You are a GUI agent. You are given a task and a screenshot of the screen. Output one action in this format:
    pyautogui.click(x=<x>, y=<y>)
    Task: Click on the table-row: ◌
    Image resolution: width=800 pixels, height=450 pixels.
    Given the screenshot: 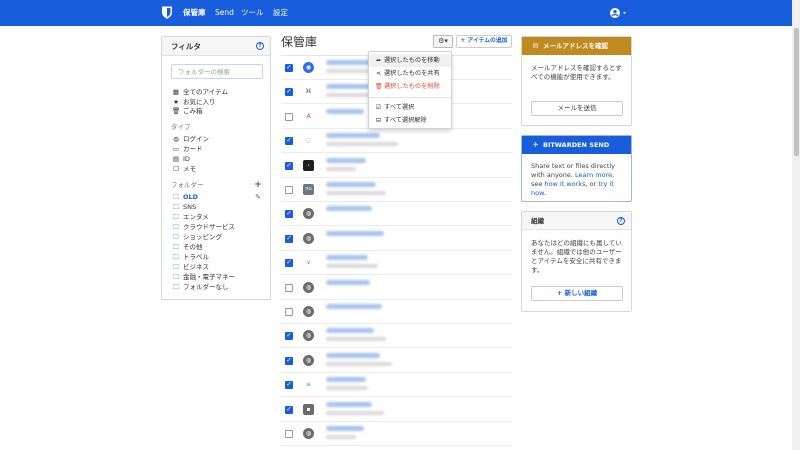 What is the action you would take?
    pyautogui.click(x=396, y=141)
    